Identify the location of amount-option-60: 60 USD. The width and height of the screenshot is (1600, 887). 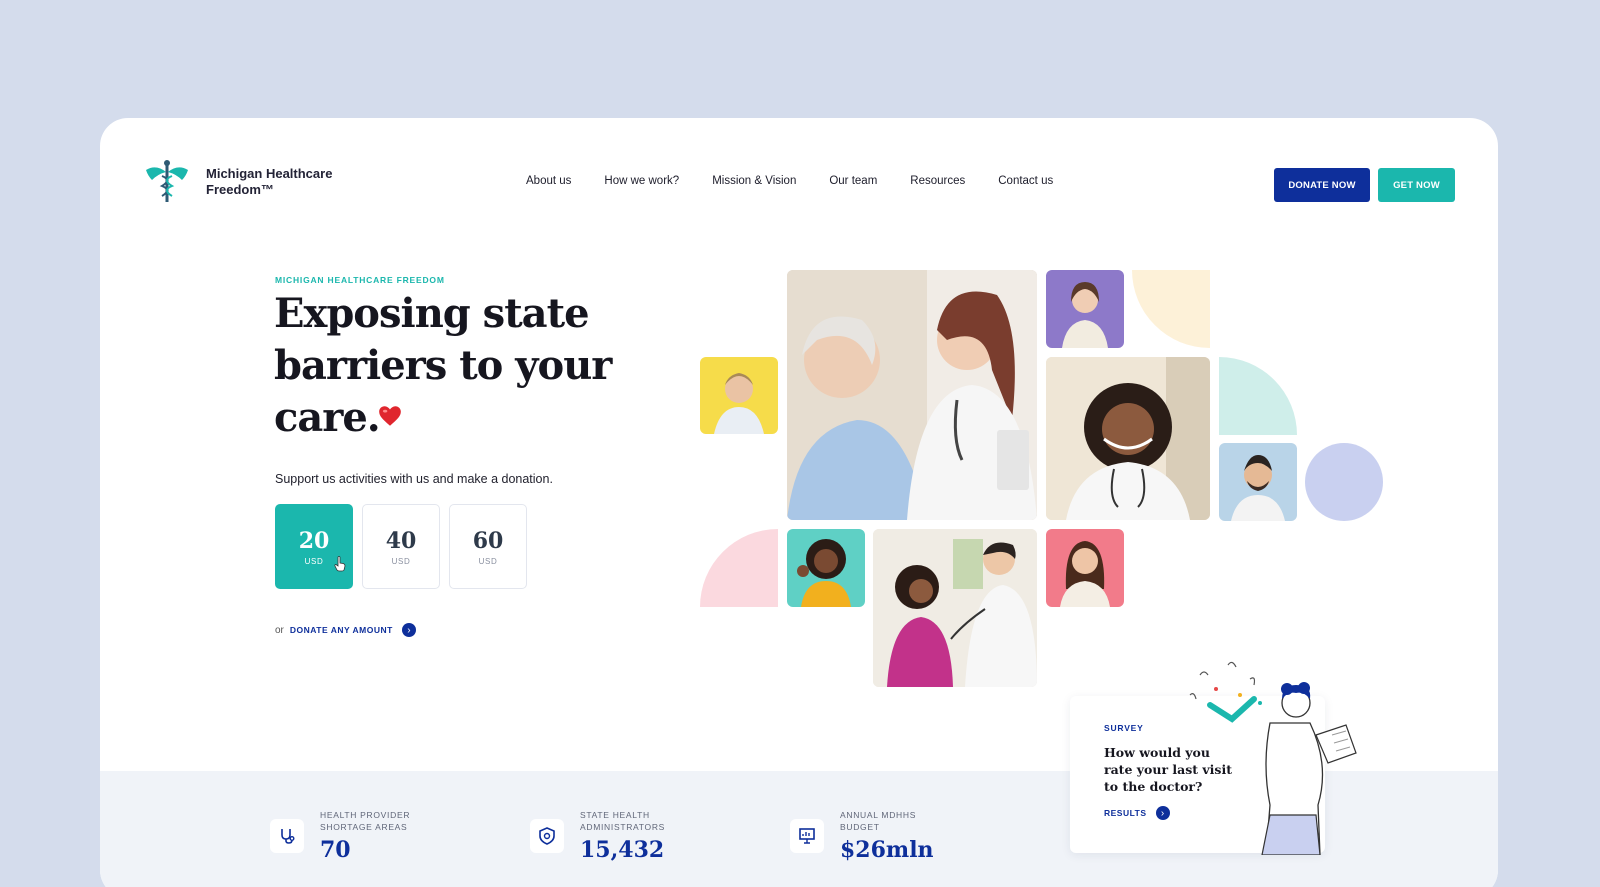
(488, 546).